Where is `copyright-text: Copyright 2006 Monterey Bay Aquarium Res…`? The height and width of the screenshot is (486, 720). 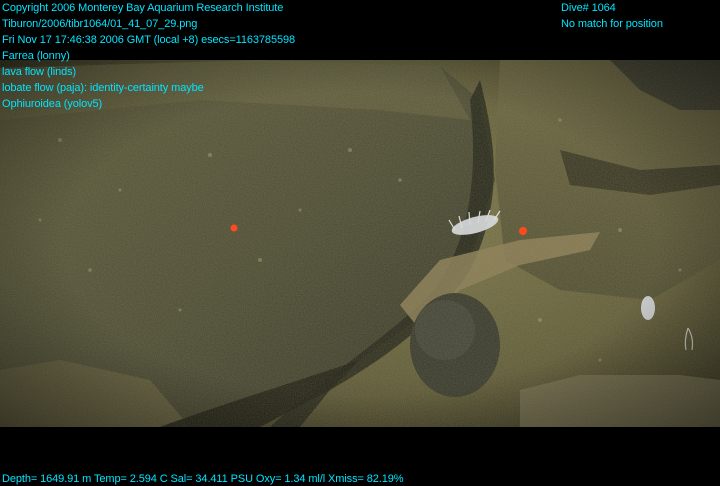 copyright-text: Copyright 2006 Monterey Bay Aquarium Res… is located at coordinates (143, 8).